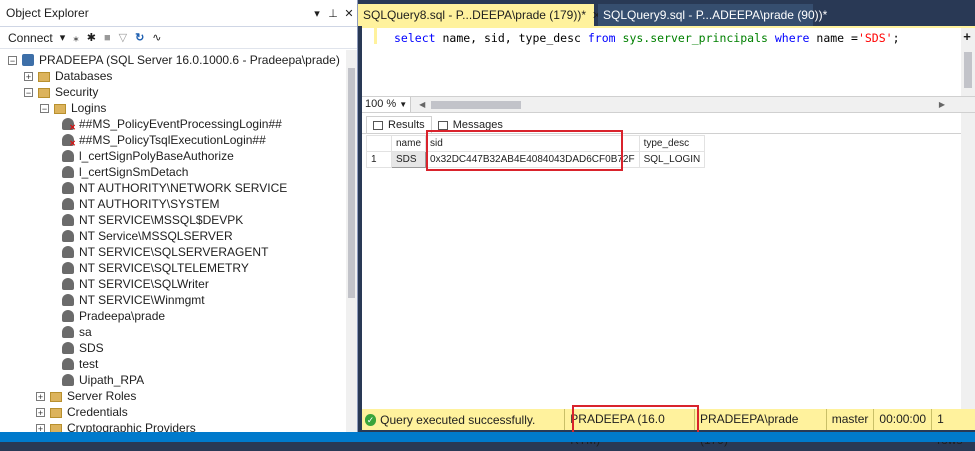 Image resolution: width=975 pixels, height=451 pixels. Describe the element at coordinates (968, 261) in the screenshot. I see `results-scrollbar` at that location.